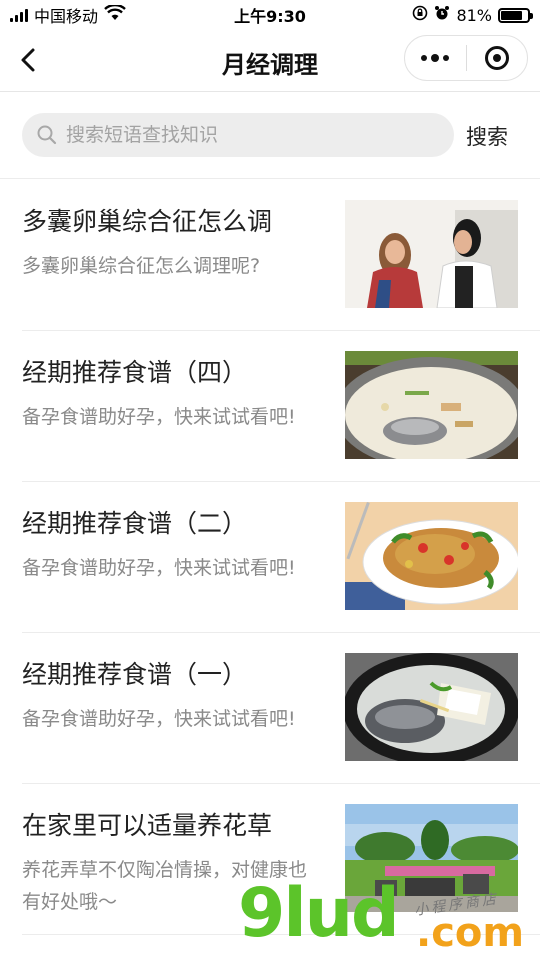  I want to click on search-button: 搜索, so click(487, 136).